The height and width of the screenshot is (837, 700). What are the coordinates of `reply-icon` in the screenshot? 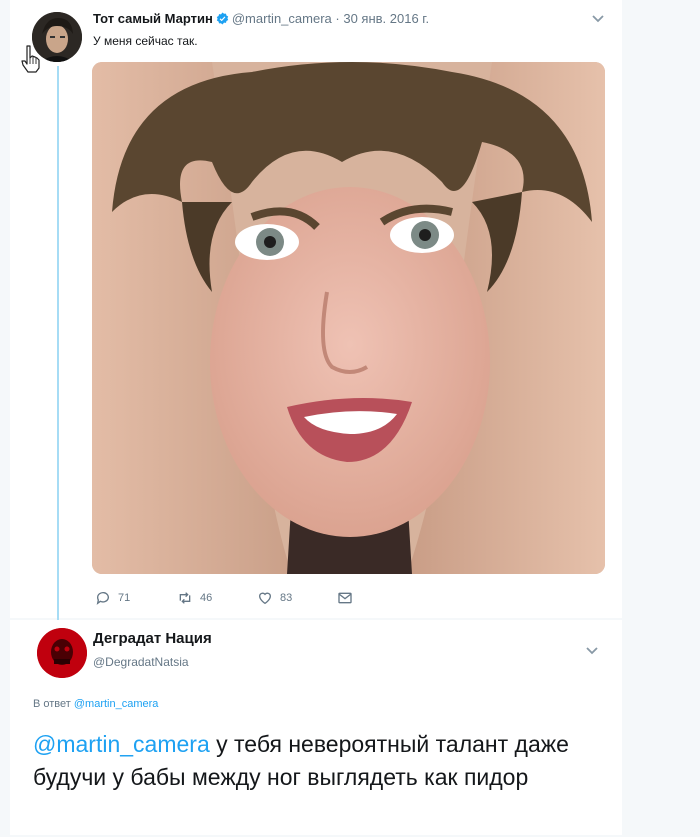 It's located at (102, 598).